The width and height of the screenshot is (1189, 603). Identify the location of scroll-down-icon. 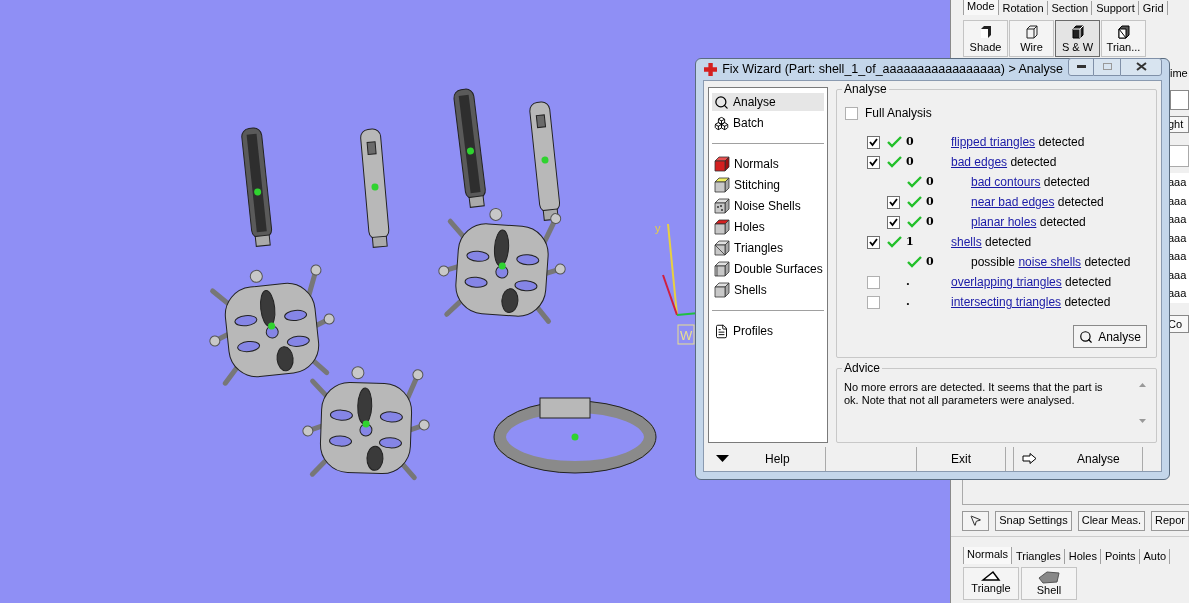
(1142, 421).